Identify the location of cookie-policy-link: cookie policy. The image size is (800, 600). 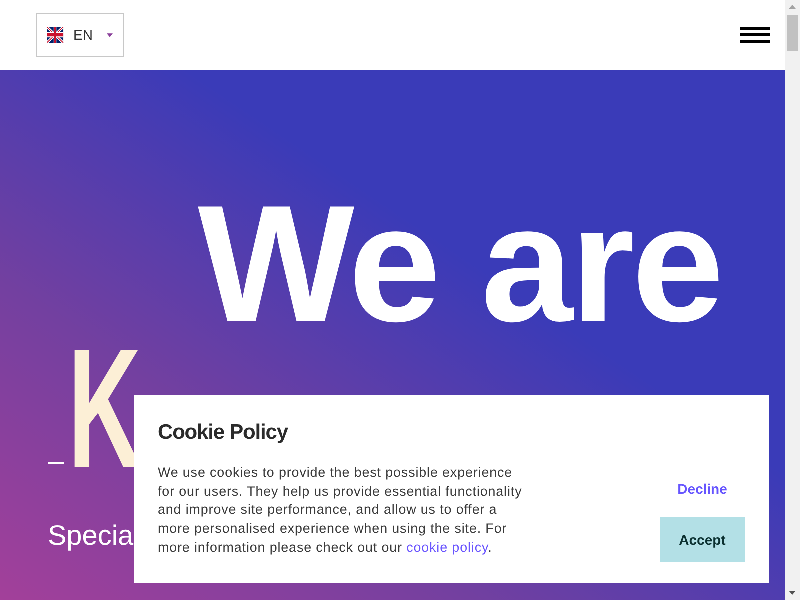
(447, 547).